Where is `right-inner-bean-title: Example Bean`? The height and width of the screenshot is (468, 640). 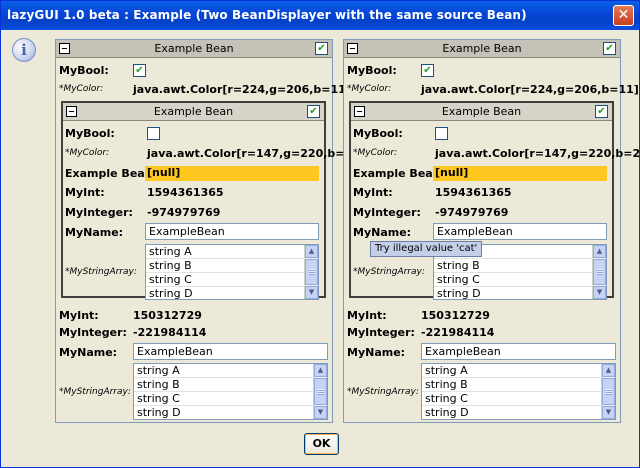
right-inner-bean-title: Example Bean is located at coordinates (481, 111).